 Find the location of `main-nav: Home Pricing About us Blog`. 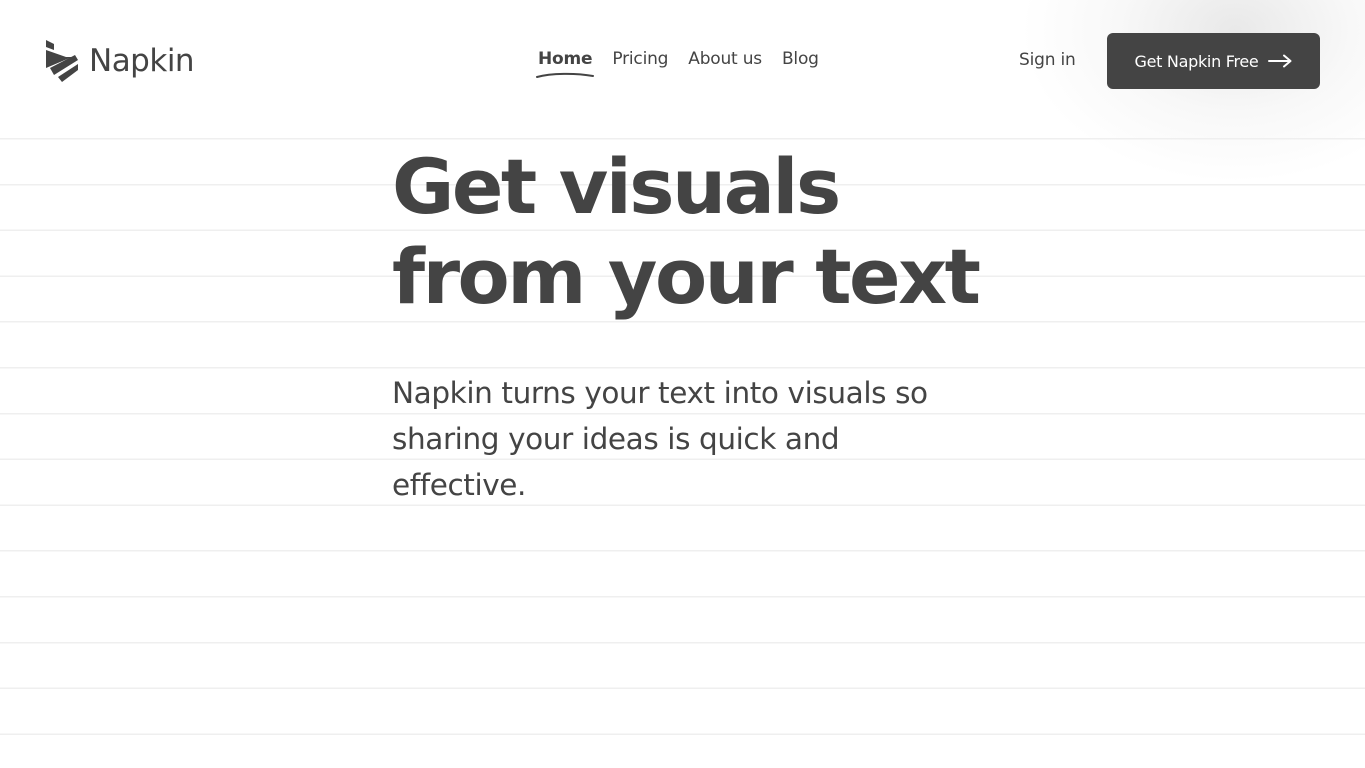

main-nav: Home Pricing About us Blog is located at coordinates (687, 63).